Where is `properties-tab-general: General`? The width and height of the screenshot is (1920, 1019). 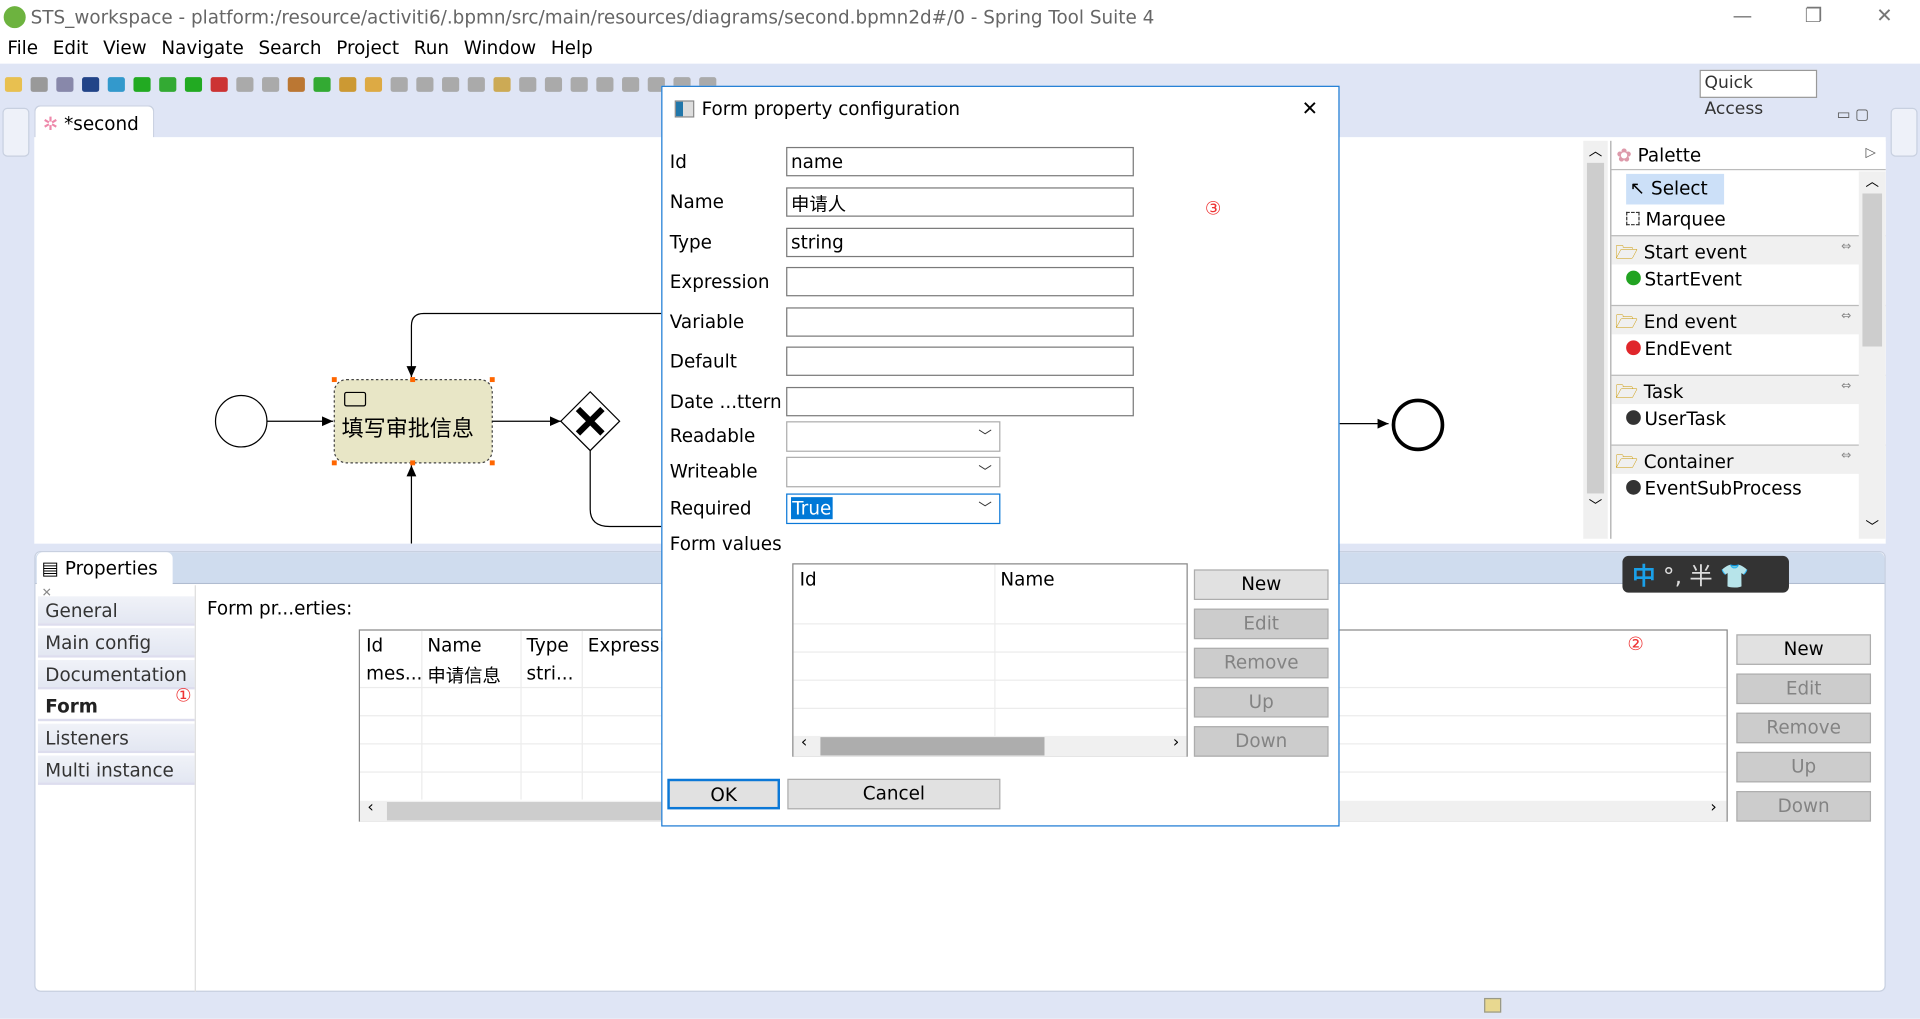 properties-tab-general: General is located at coordinates (116, 611).